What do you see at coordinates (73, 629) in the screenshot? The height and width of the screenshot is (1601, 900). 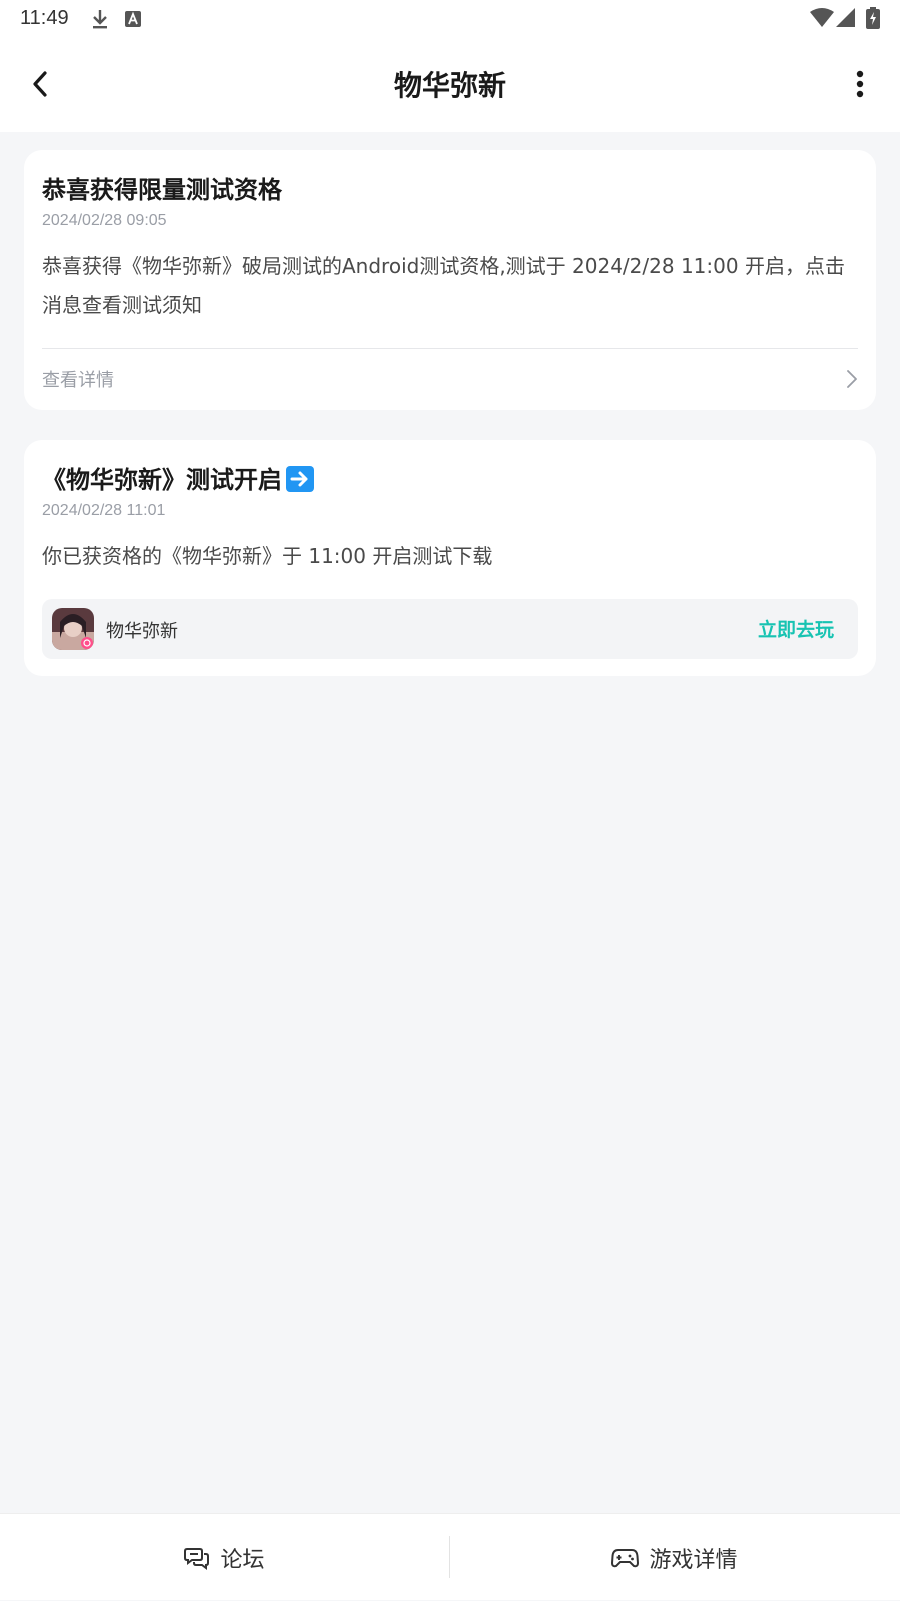 I see `game-app-icon` at bounding box center [73, 629].